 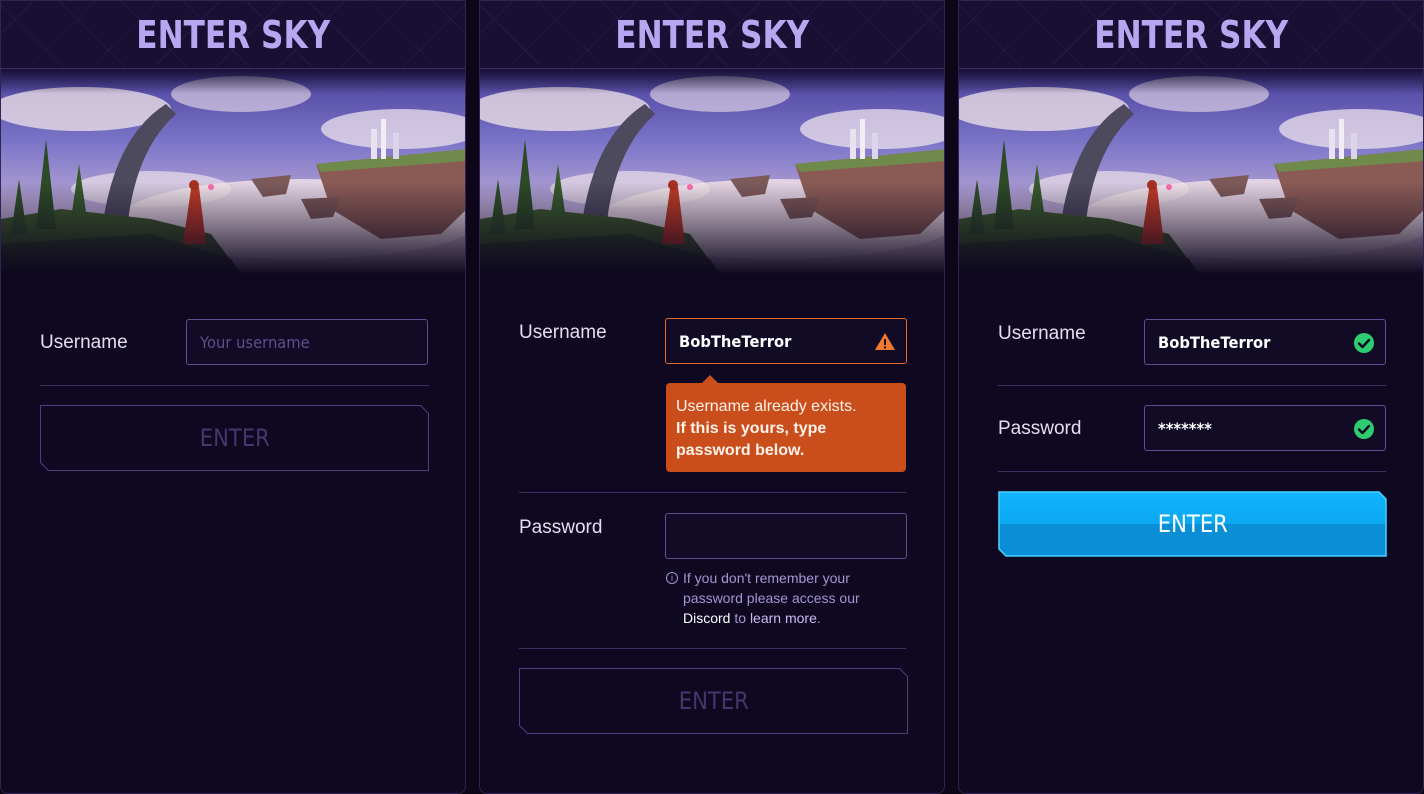 What do you see at coordinates (766, 406) in the screenshot?
I see `error-message-line1: Username already exists.` at bounding box center [766, 406].